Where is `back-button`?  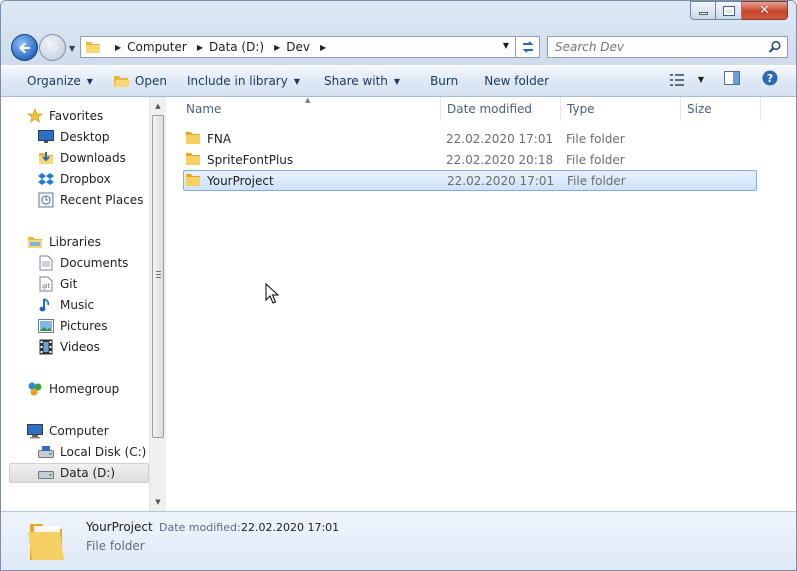 back-button is located at coordinates (24, 47).